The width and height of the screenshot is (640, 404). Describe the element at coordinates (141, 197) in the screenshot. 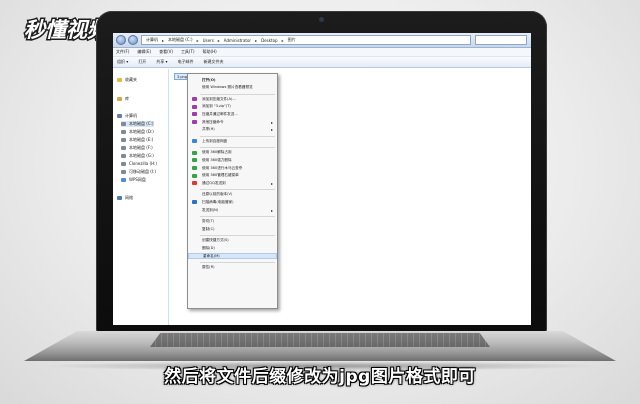

I see `navigation-pane: 收藏夹 库 计算机 本地磁盘 (C:) 本地磁盘 (D:) 本地磁盘 (E:)` at that location.